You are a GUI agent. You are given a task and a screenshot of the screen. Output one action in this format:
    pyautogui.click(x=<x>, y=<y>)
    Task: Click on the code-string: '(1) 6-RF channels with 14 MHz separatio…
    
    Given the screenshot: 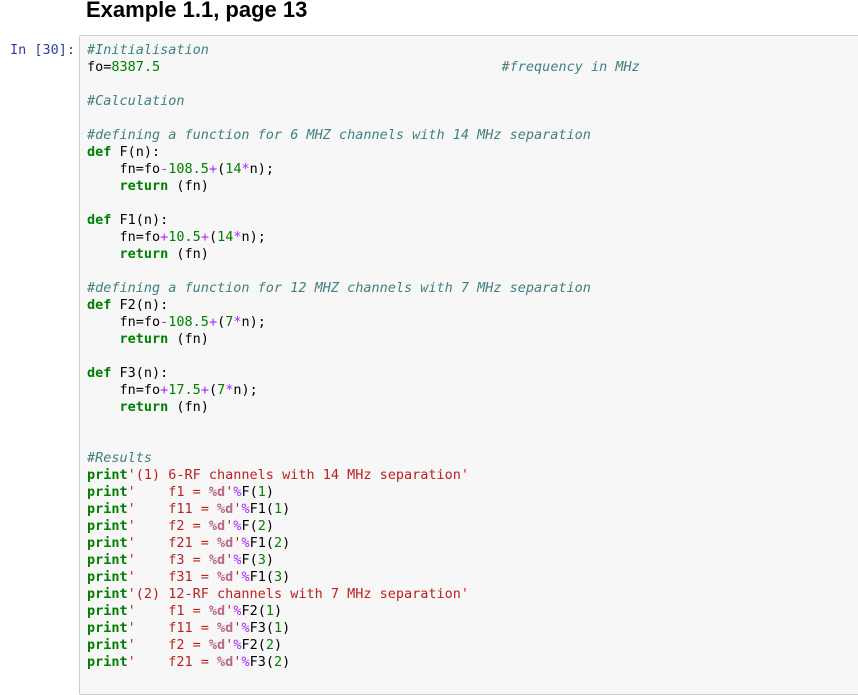 What is the action you would take?
    pyautogui.click(x=298, y=475)
    